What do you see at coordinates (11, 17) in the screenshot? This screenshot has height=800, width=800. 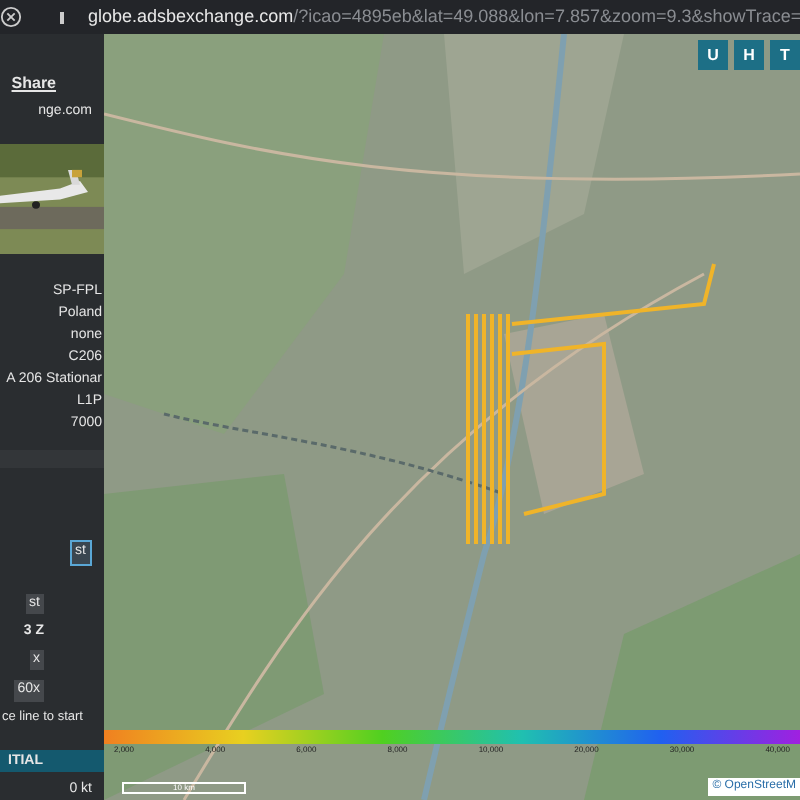 I see `close-icon` at bounding box center [11, 17].